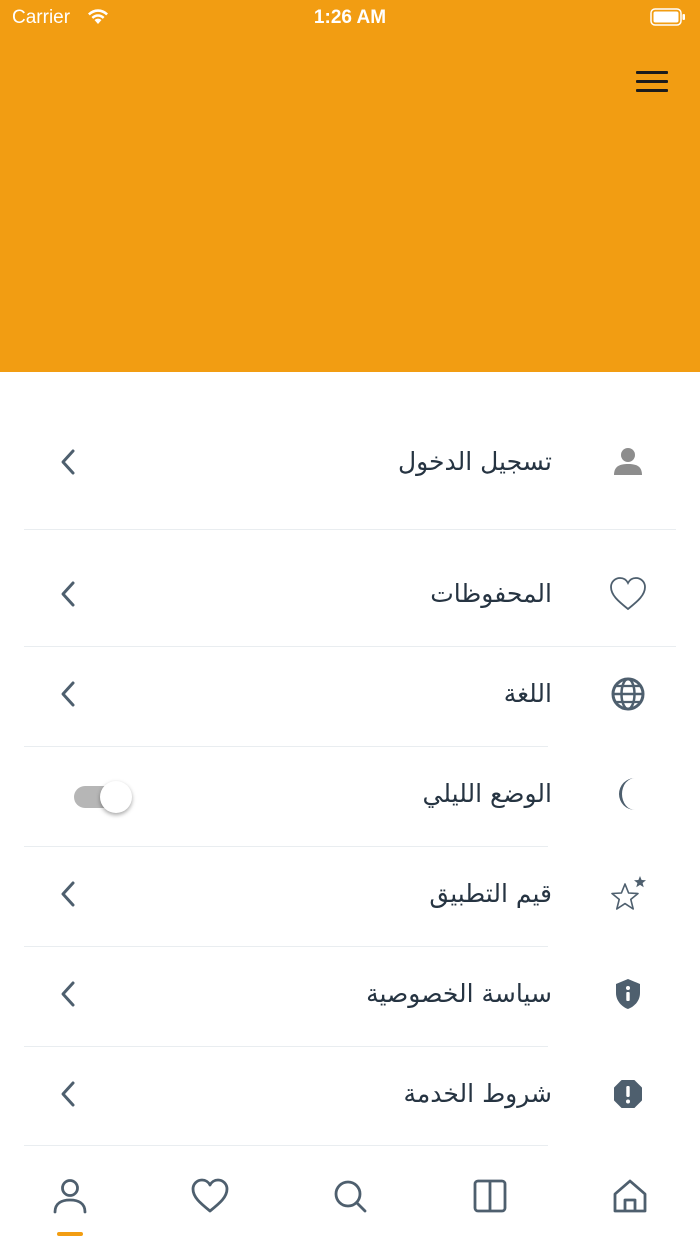  Describe the element at coordinates (350, 994) in the screenshot. I see `menu-item-privacy-policy: سياسة الخصوصية` at that location.